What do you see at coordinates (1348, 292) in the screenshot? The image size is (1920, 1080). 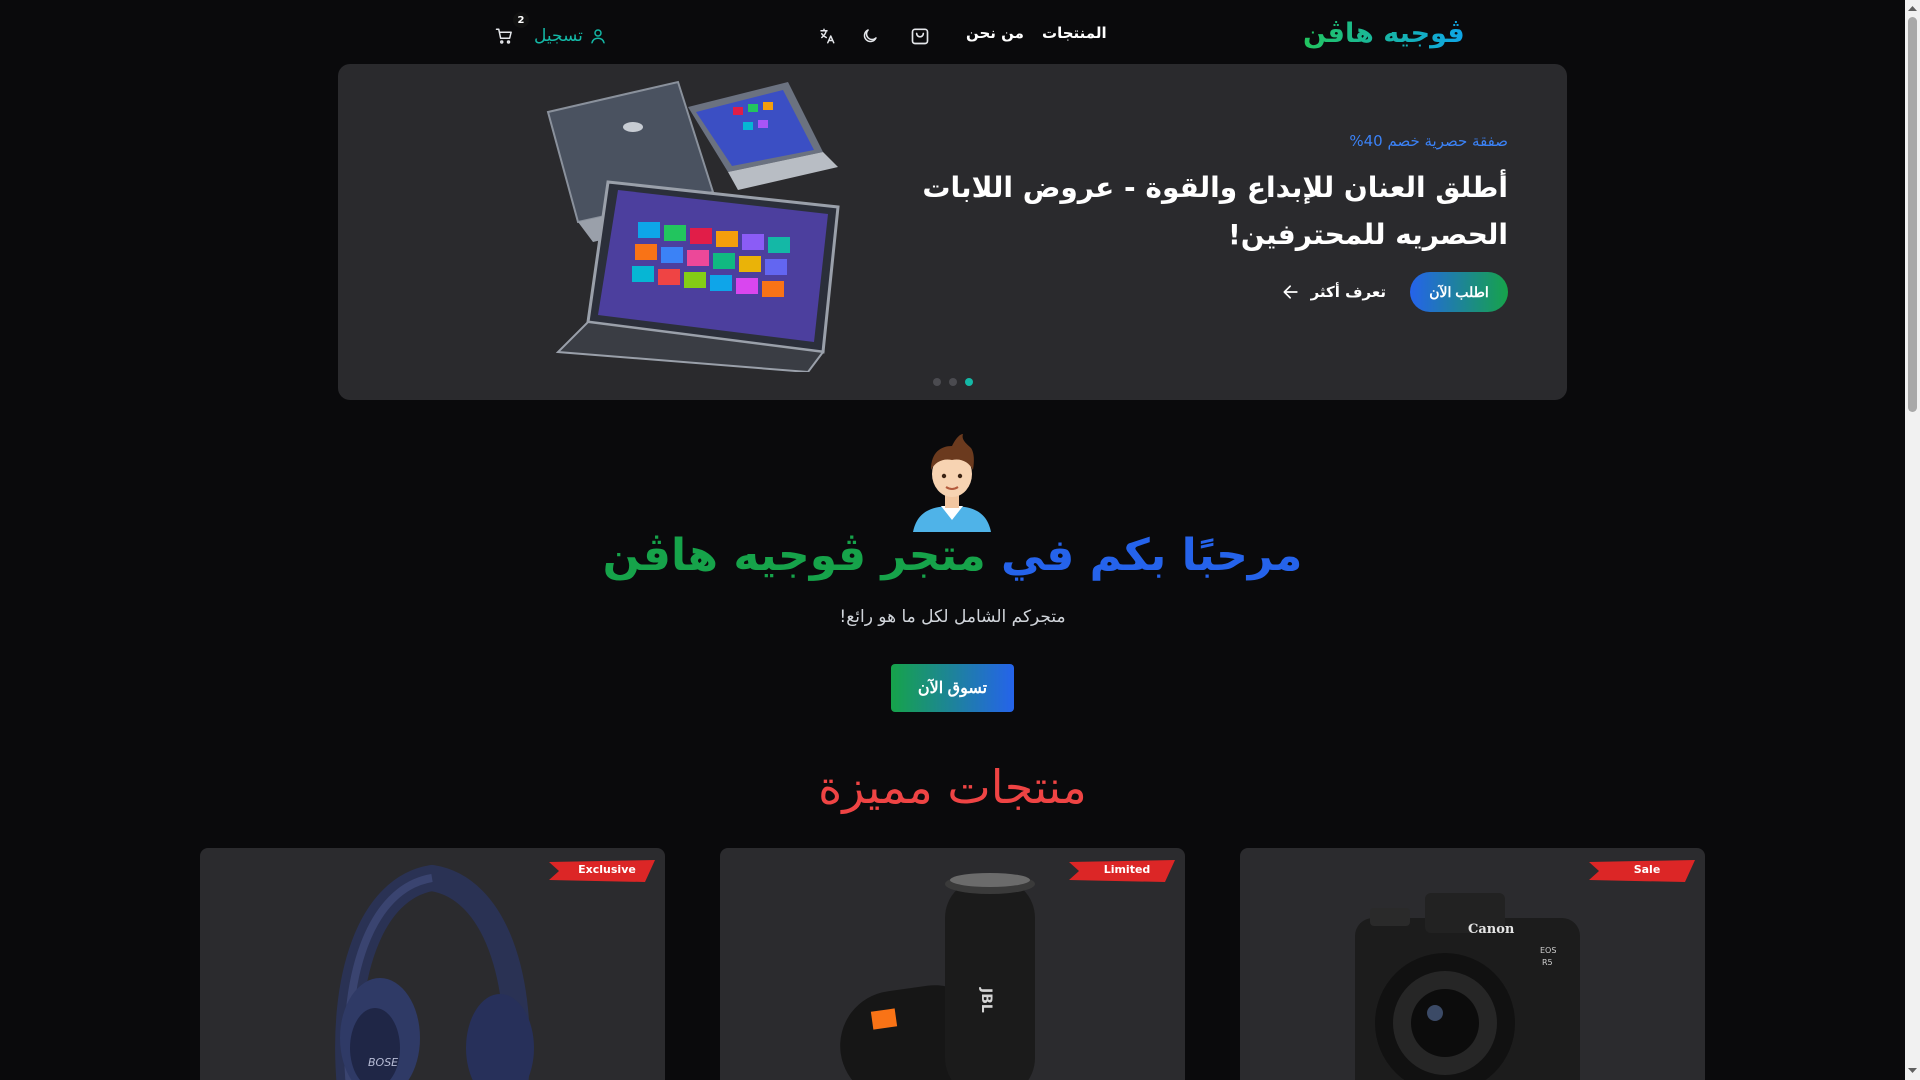 I see `learn-more-label: تعرف أكثر` at bounding box center [1348, 292].